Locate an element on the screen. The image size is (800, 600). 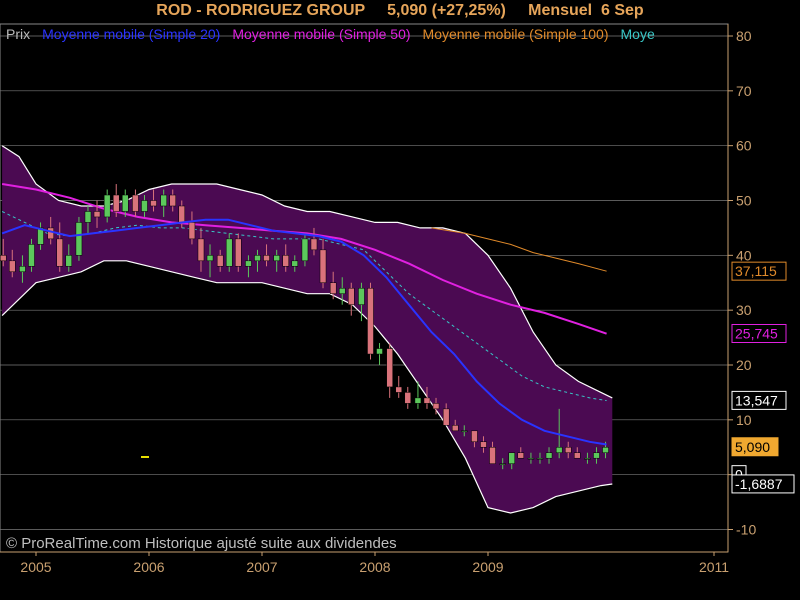
legend-entry: Prix is located at coordinates (18, 34).